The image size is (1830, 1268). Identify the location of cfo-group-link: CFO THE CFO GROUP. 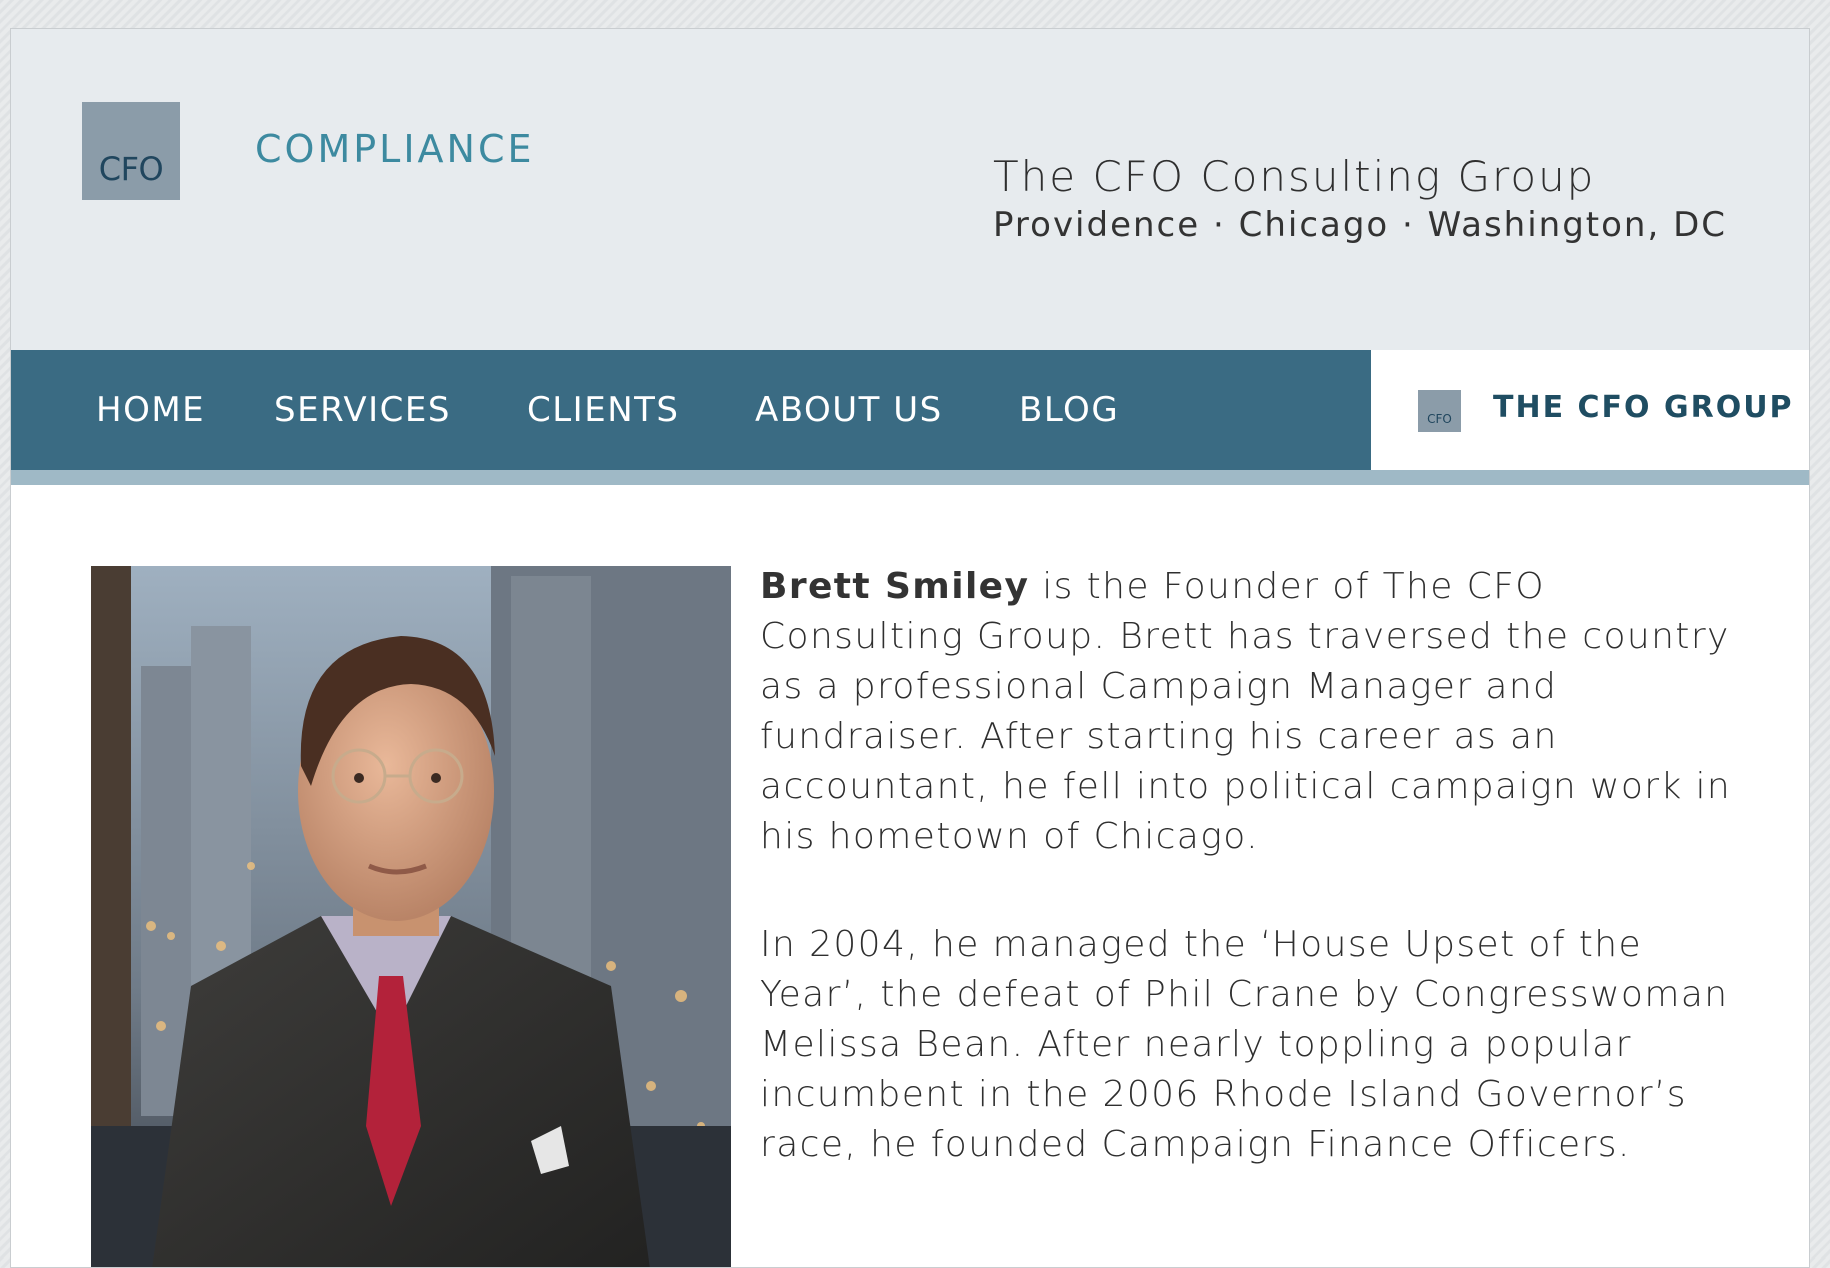
(1590, 410).